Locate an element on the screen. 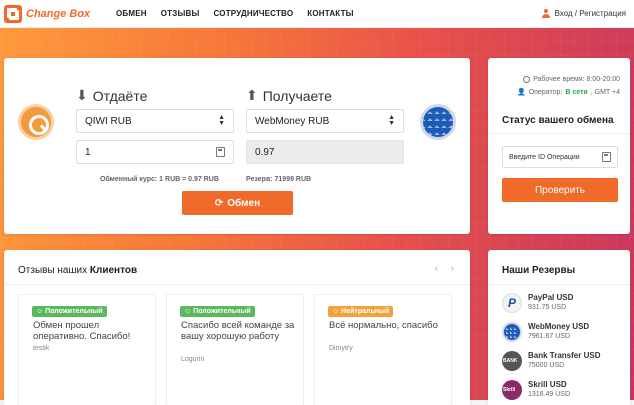 The width and height of the screenshot is (634, 405). review-author: testik is located at coordinates (41, 348).